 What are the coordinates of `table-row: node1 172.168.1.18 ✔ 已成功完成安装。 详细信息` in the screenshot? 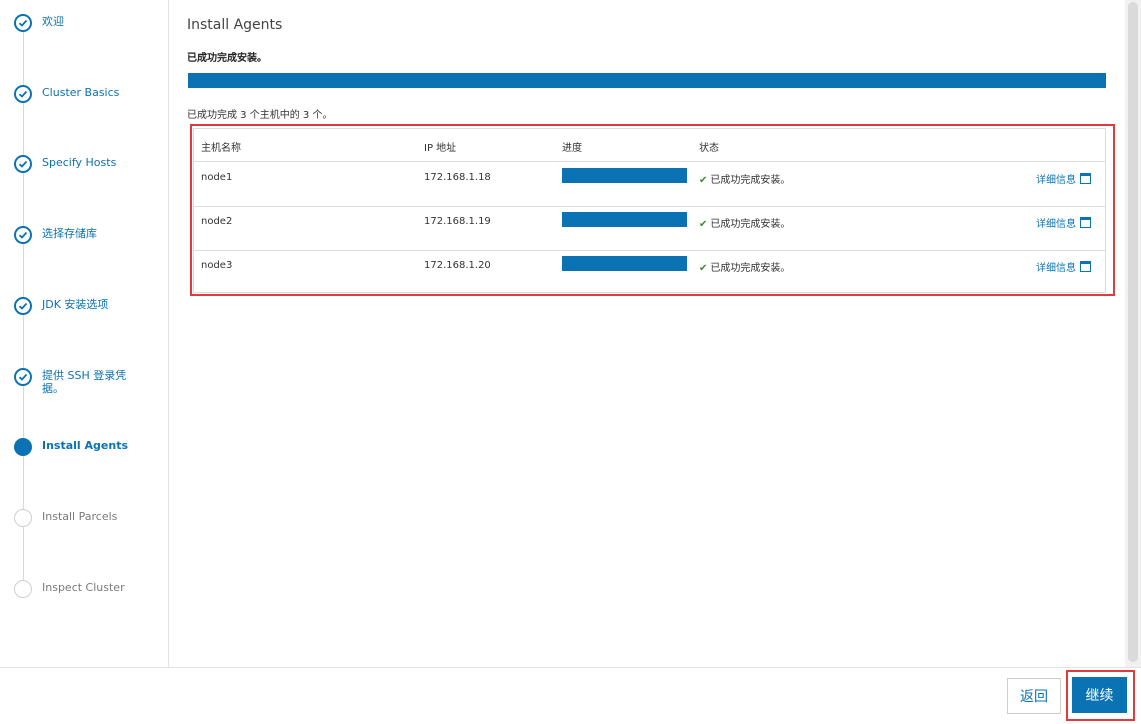 It's located at (649, 184).